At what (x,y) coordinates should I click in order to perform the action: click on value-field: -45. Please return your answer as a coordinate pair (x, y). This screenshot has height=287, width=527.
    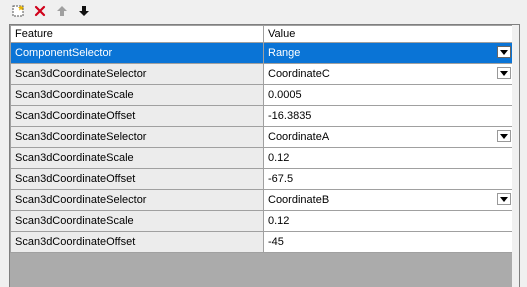
    Looking at the image, I should click on (389, 242).